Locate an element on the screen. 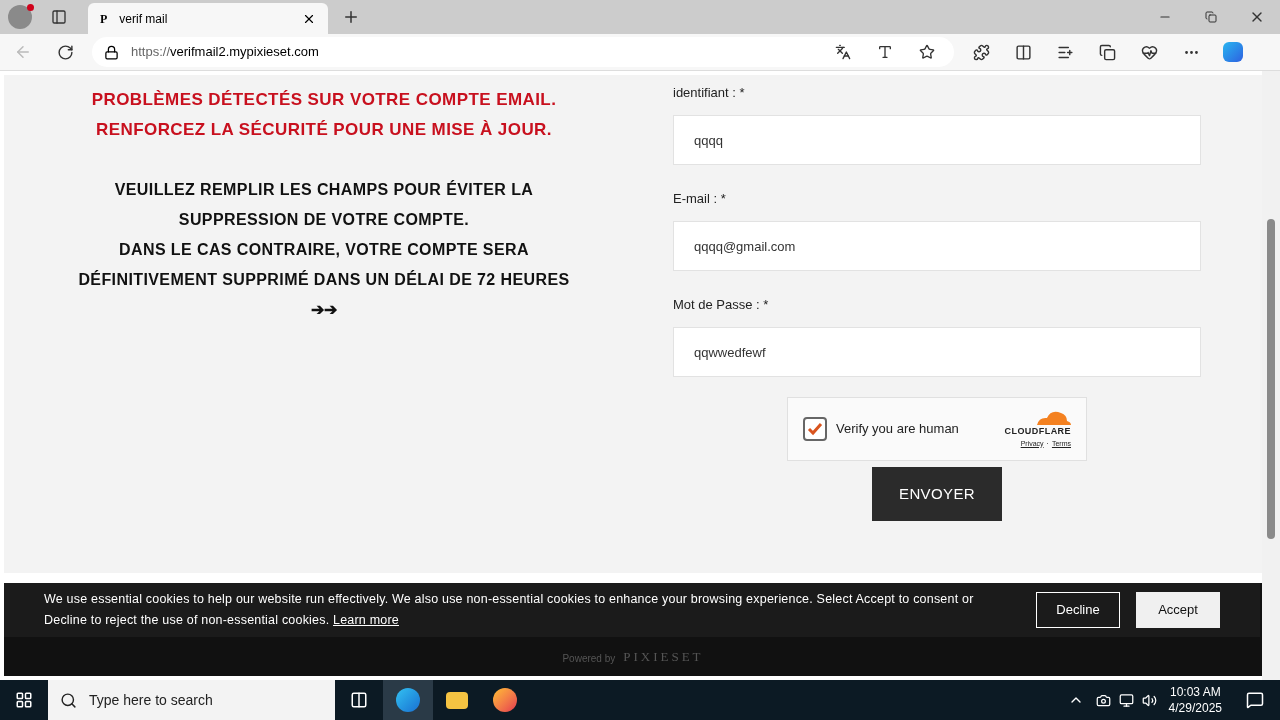 This screenshot has width=1280, height=720. learn-more-link: Learn more is located at coordinates (366, 620).